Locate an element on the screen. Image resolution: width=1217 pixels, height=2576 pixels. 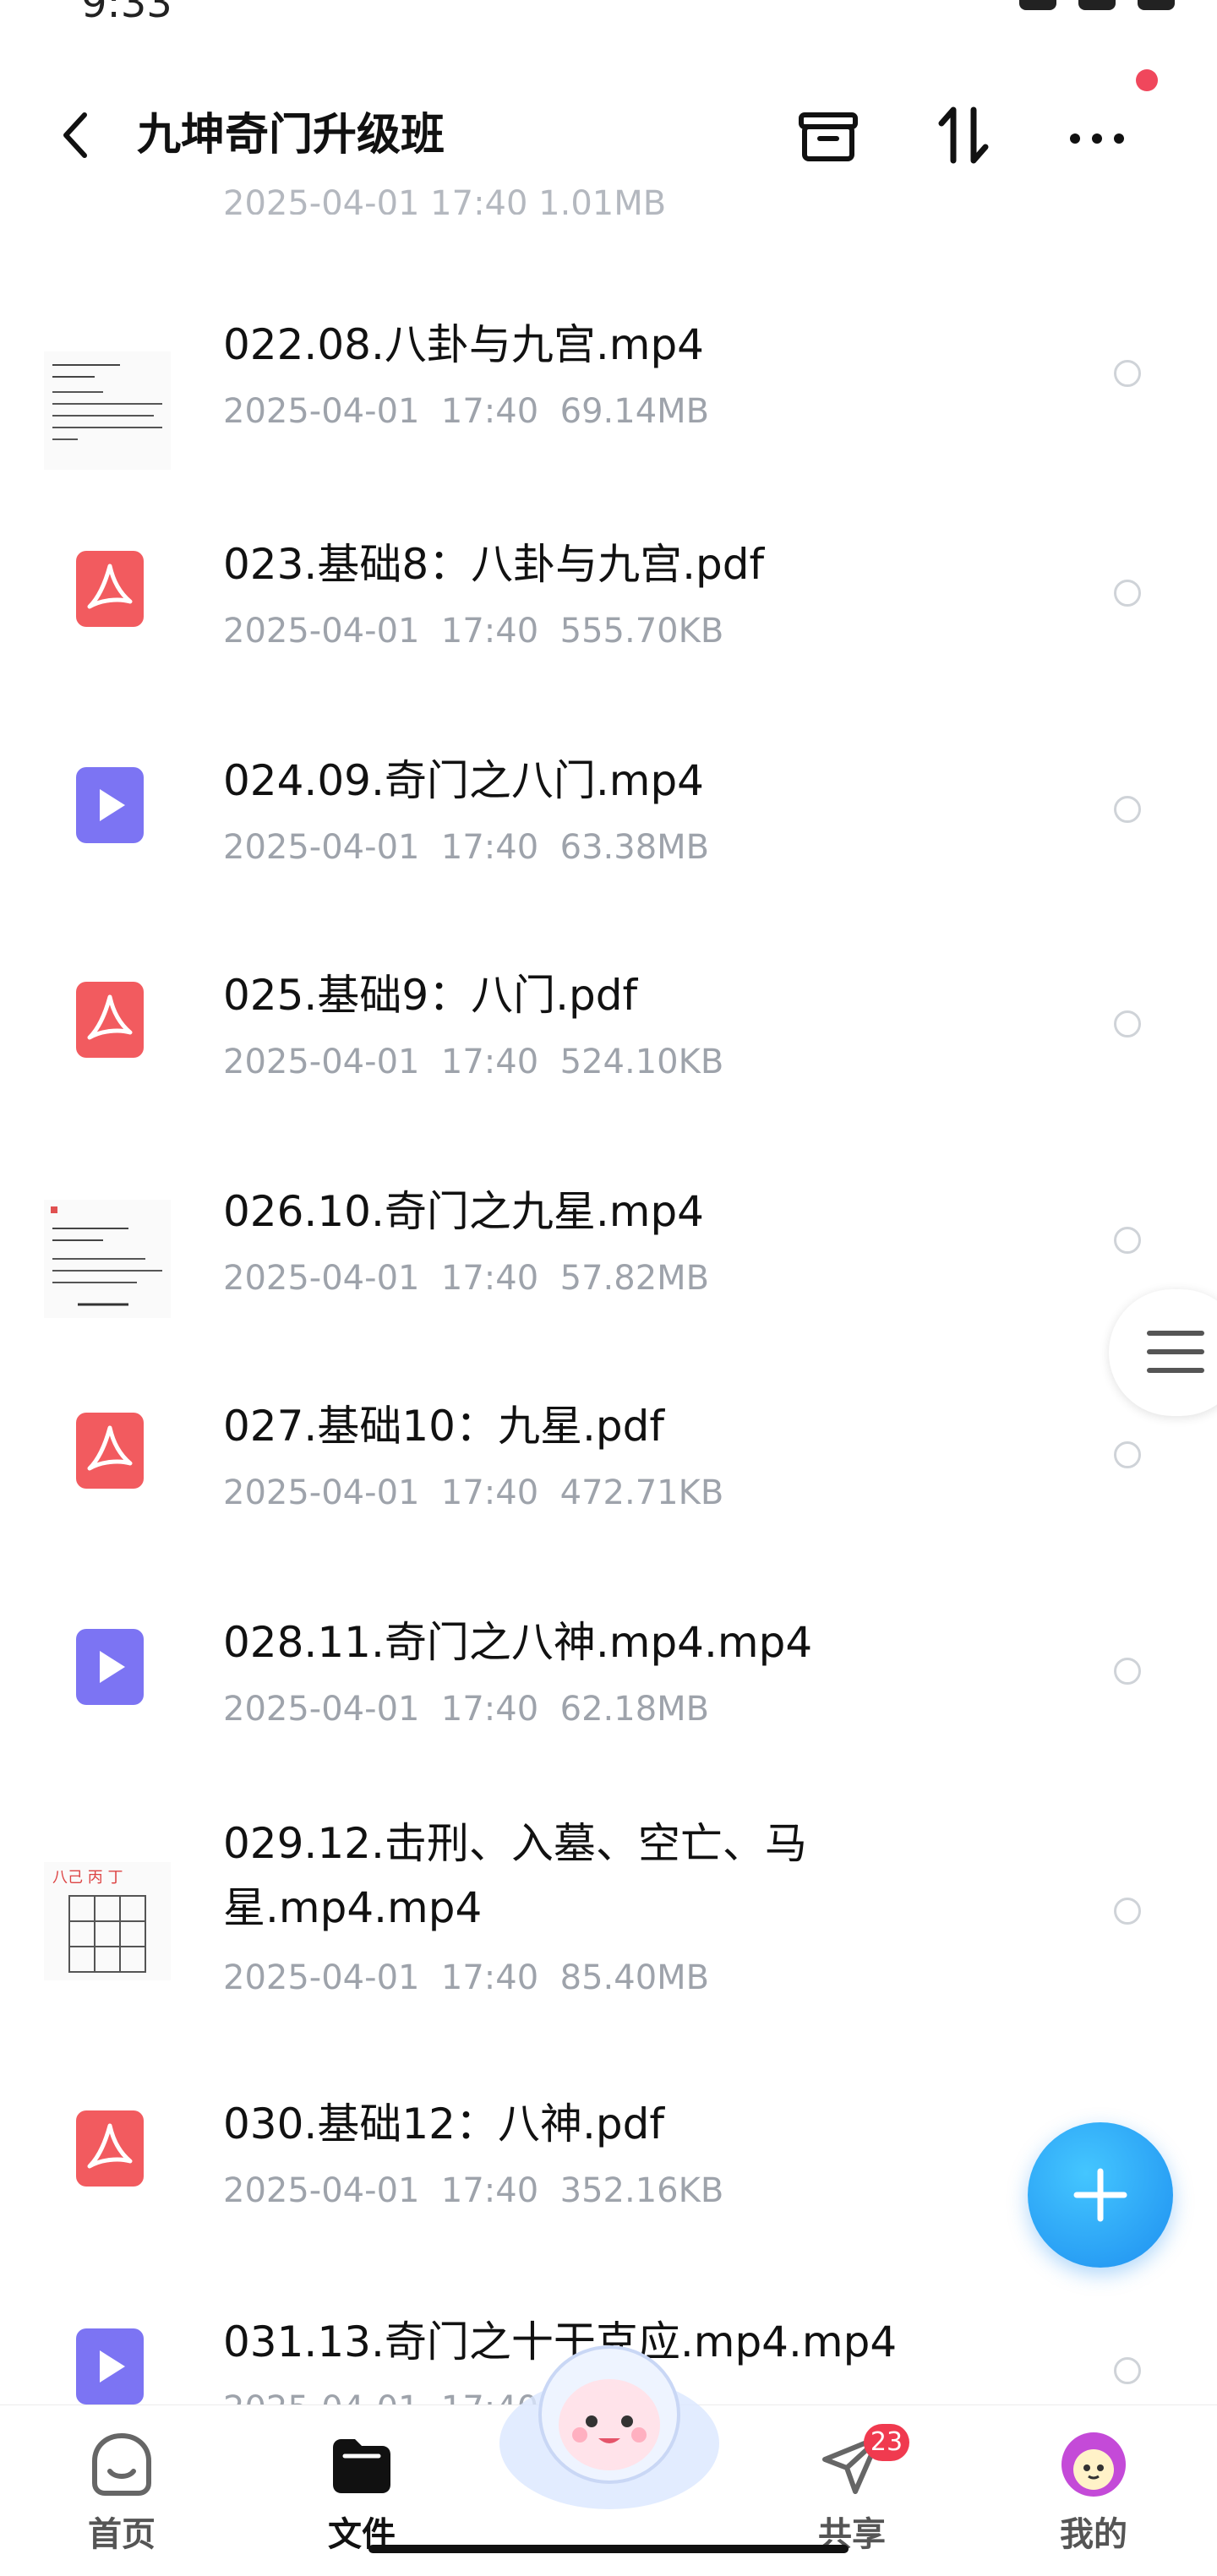
file-name: 026.10.奇门之九星.mp4 is located at coordinates (463, 1211).